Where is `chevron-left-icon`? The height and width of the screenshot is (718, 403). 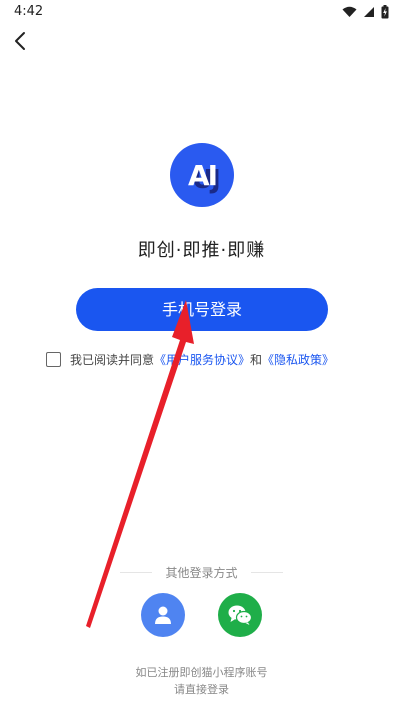
chevron-left-icon is located at coordinates (20, 41).